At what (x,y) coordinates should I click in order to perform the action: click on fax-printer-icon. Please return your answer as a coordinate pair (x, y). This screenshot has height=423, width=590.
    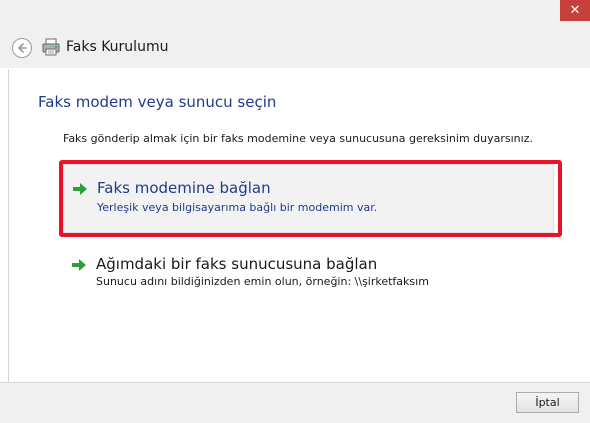
    Looking at the image, I should click on (51, 47).